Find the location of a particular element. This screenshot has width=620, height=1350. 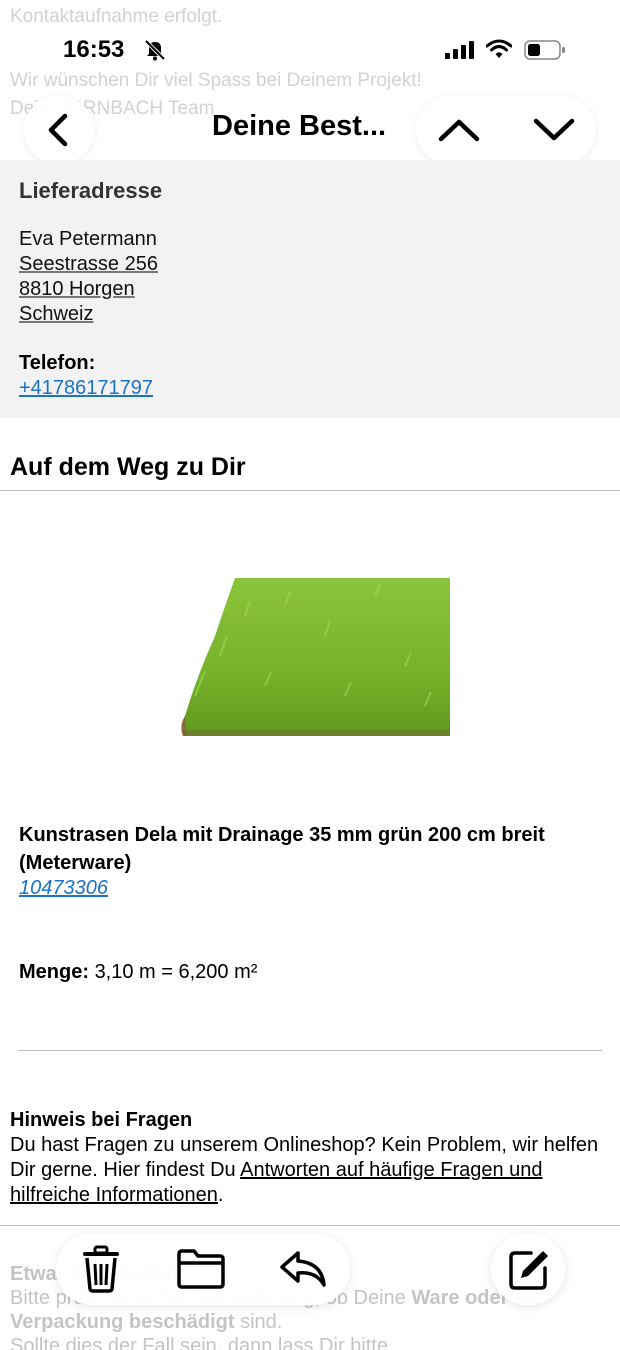

quantity: Menge: 3,10 m = 6,200 m² is located at coordinates (138, 972).